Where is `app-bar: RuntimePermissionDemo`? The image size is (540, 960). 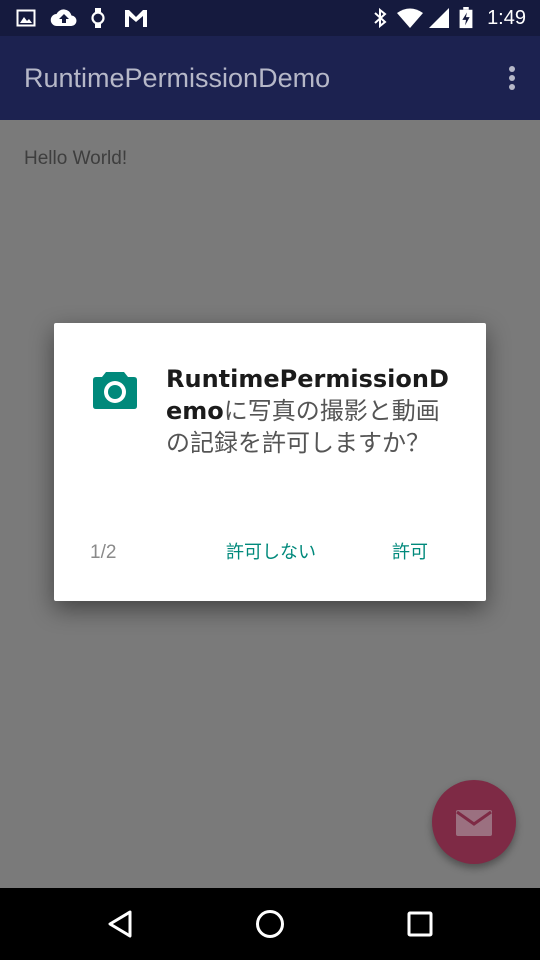
app-bar: RuntimePermissionDemo is located at coordinates (270, 78).